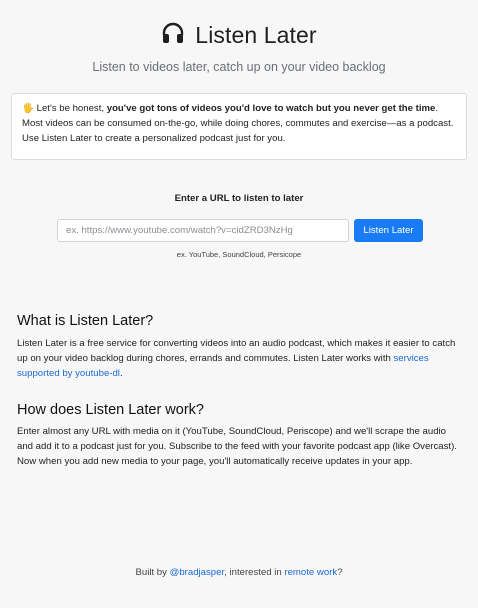 The image size is (478, 608). Describe the element at coordinates (28, 108) in the screenshot. I see `raised-hand-emoji: 🖐` at that location.